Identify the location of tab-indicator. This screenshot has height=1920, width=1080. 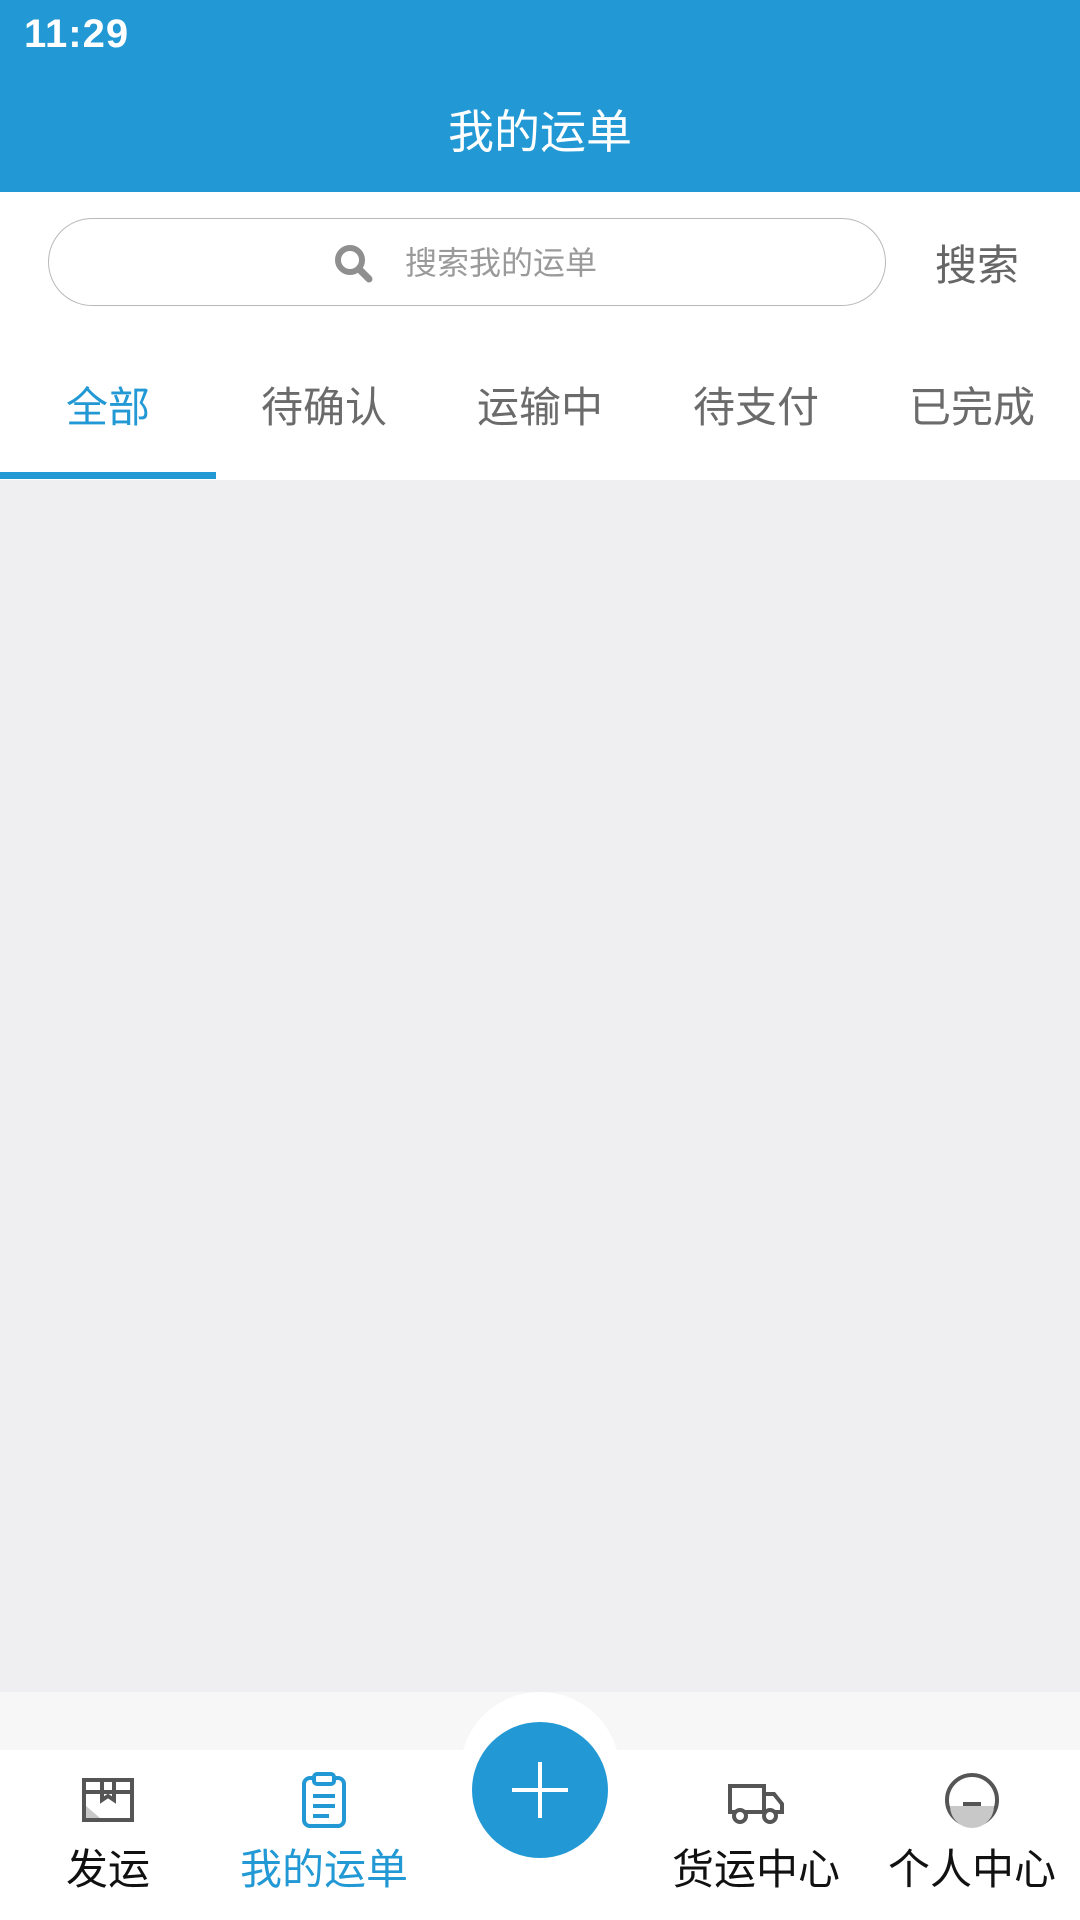
(108, 475).